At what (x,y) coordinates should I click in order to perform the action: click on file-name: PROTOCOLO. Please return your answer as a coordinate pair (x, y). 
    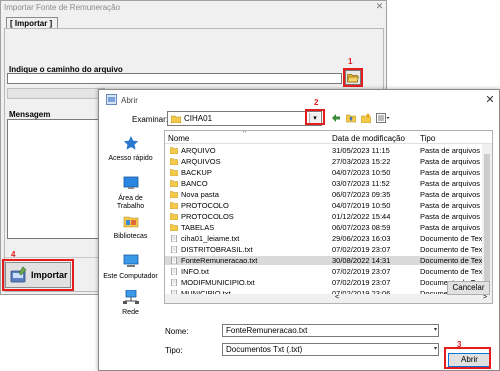
    Looking at the image, I should click on (205, 205).